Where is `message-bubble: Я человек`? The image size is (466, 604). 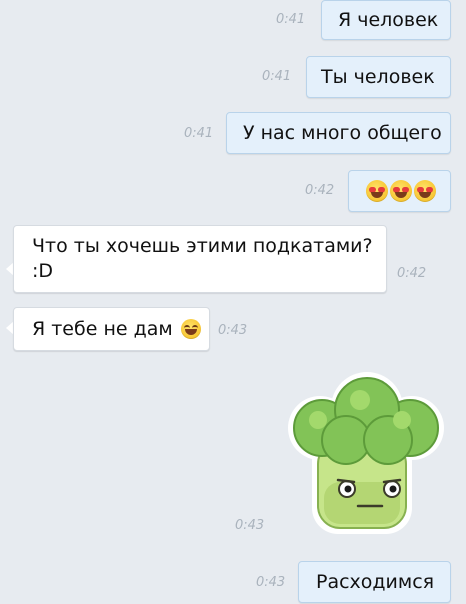
message-bubble: Я человек is located at coordinates (386, 20).